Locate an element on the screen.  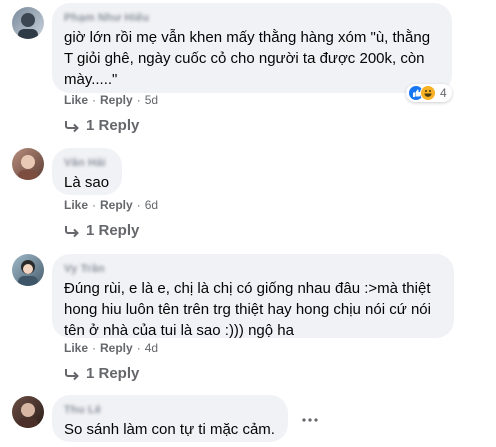
comment-actions: Like · Reply · 5d is located at coordinates (111, 100).